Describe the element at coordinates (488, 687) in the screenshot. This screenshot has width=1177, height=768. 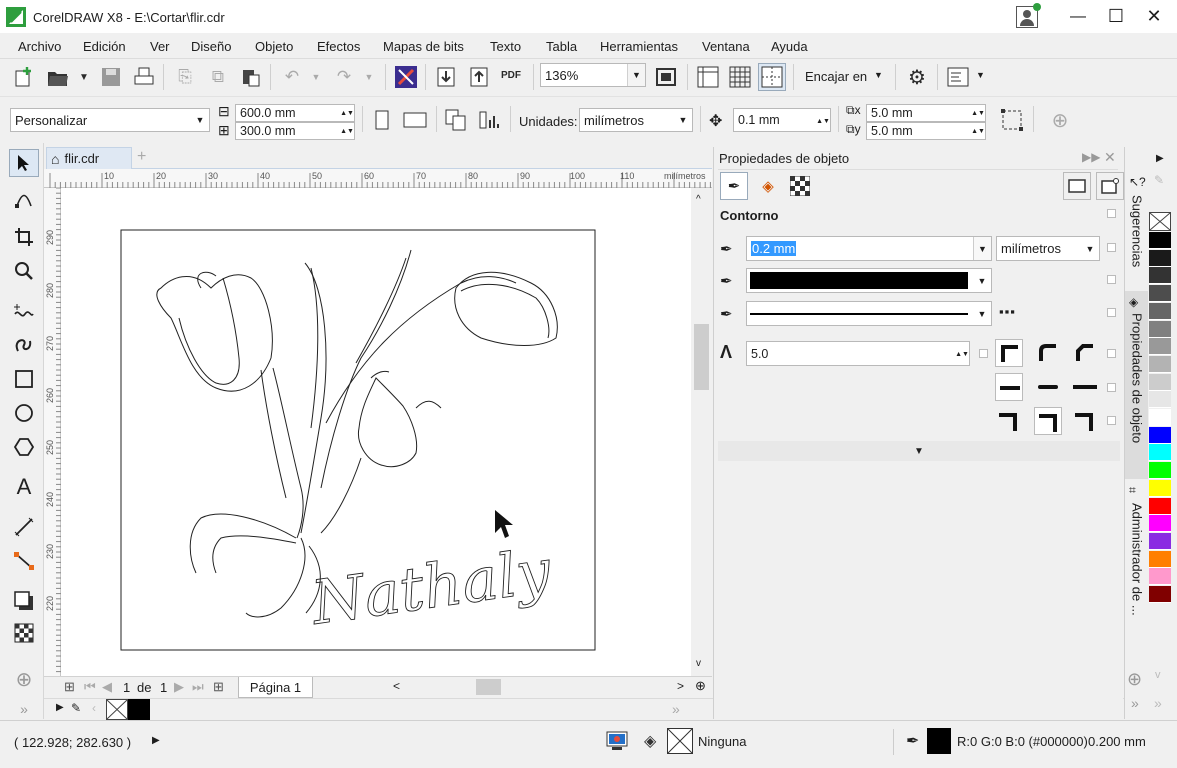
I see `horizontal-scrollbar-thumb` at that location.